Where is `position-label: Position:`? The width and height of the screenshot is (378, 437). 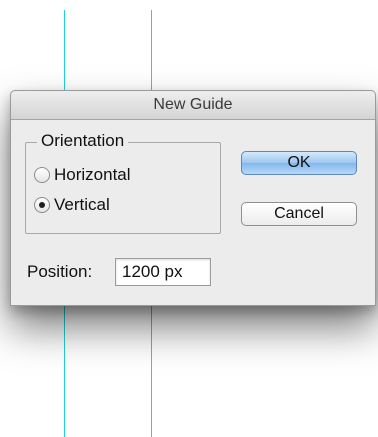 position-label: Position: is located at coordinates (60, 271).